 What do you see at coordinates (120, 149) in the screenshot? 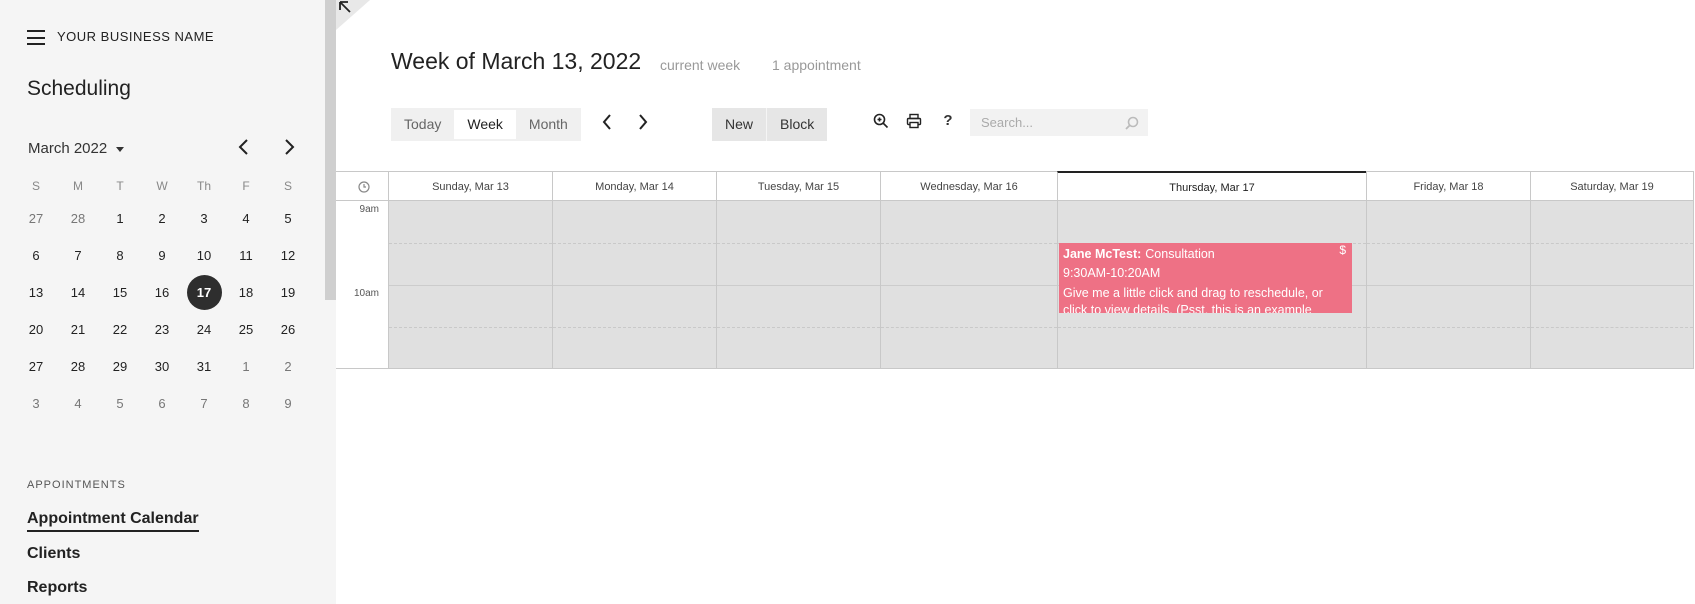
I see `caret-down-icon` at bounding box center [120, 149].